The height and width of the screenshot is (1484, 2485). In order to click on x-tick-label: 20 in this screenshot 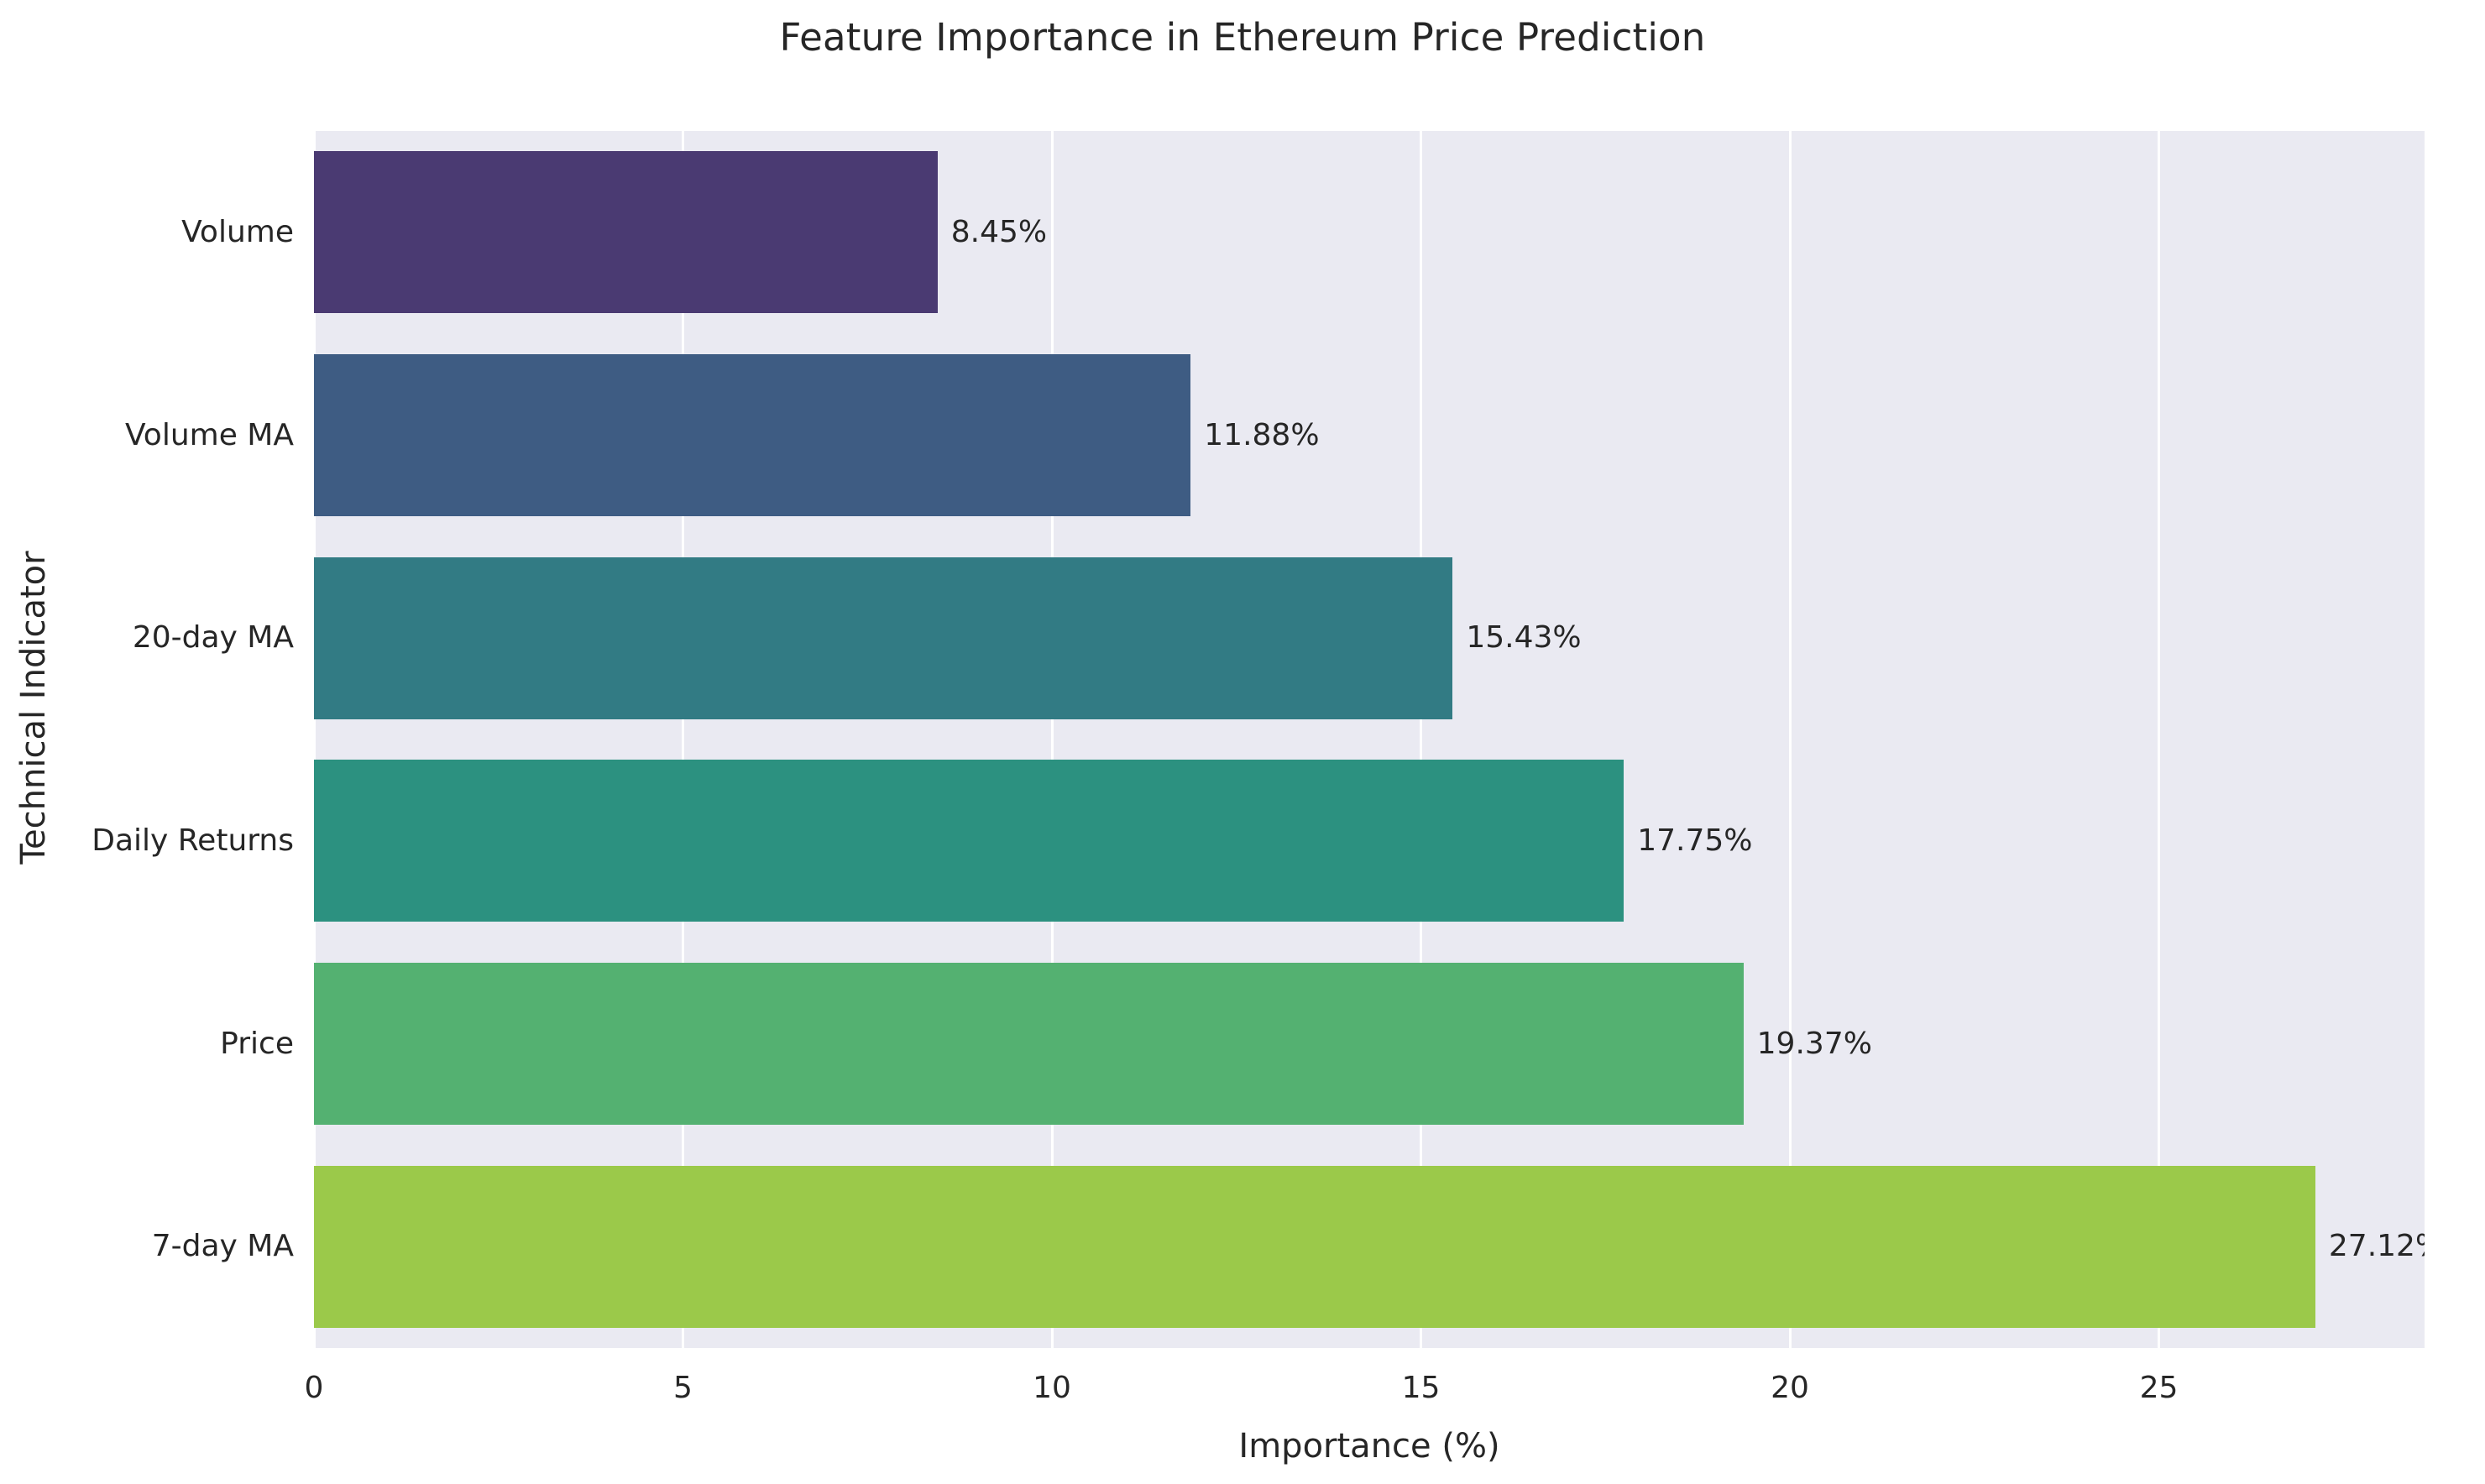, I will do `click(1790, 1388)`.